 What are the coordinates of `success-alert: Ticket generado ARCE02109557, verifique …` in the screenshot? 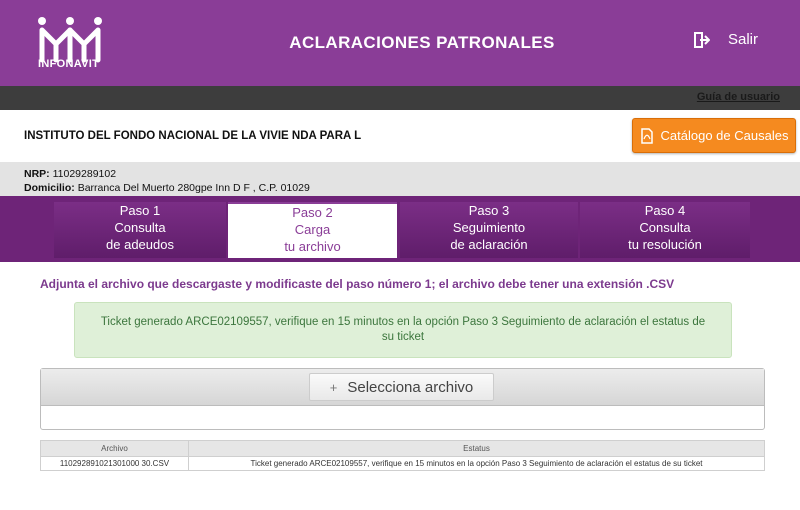 It's located at (403, 330).